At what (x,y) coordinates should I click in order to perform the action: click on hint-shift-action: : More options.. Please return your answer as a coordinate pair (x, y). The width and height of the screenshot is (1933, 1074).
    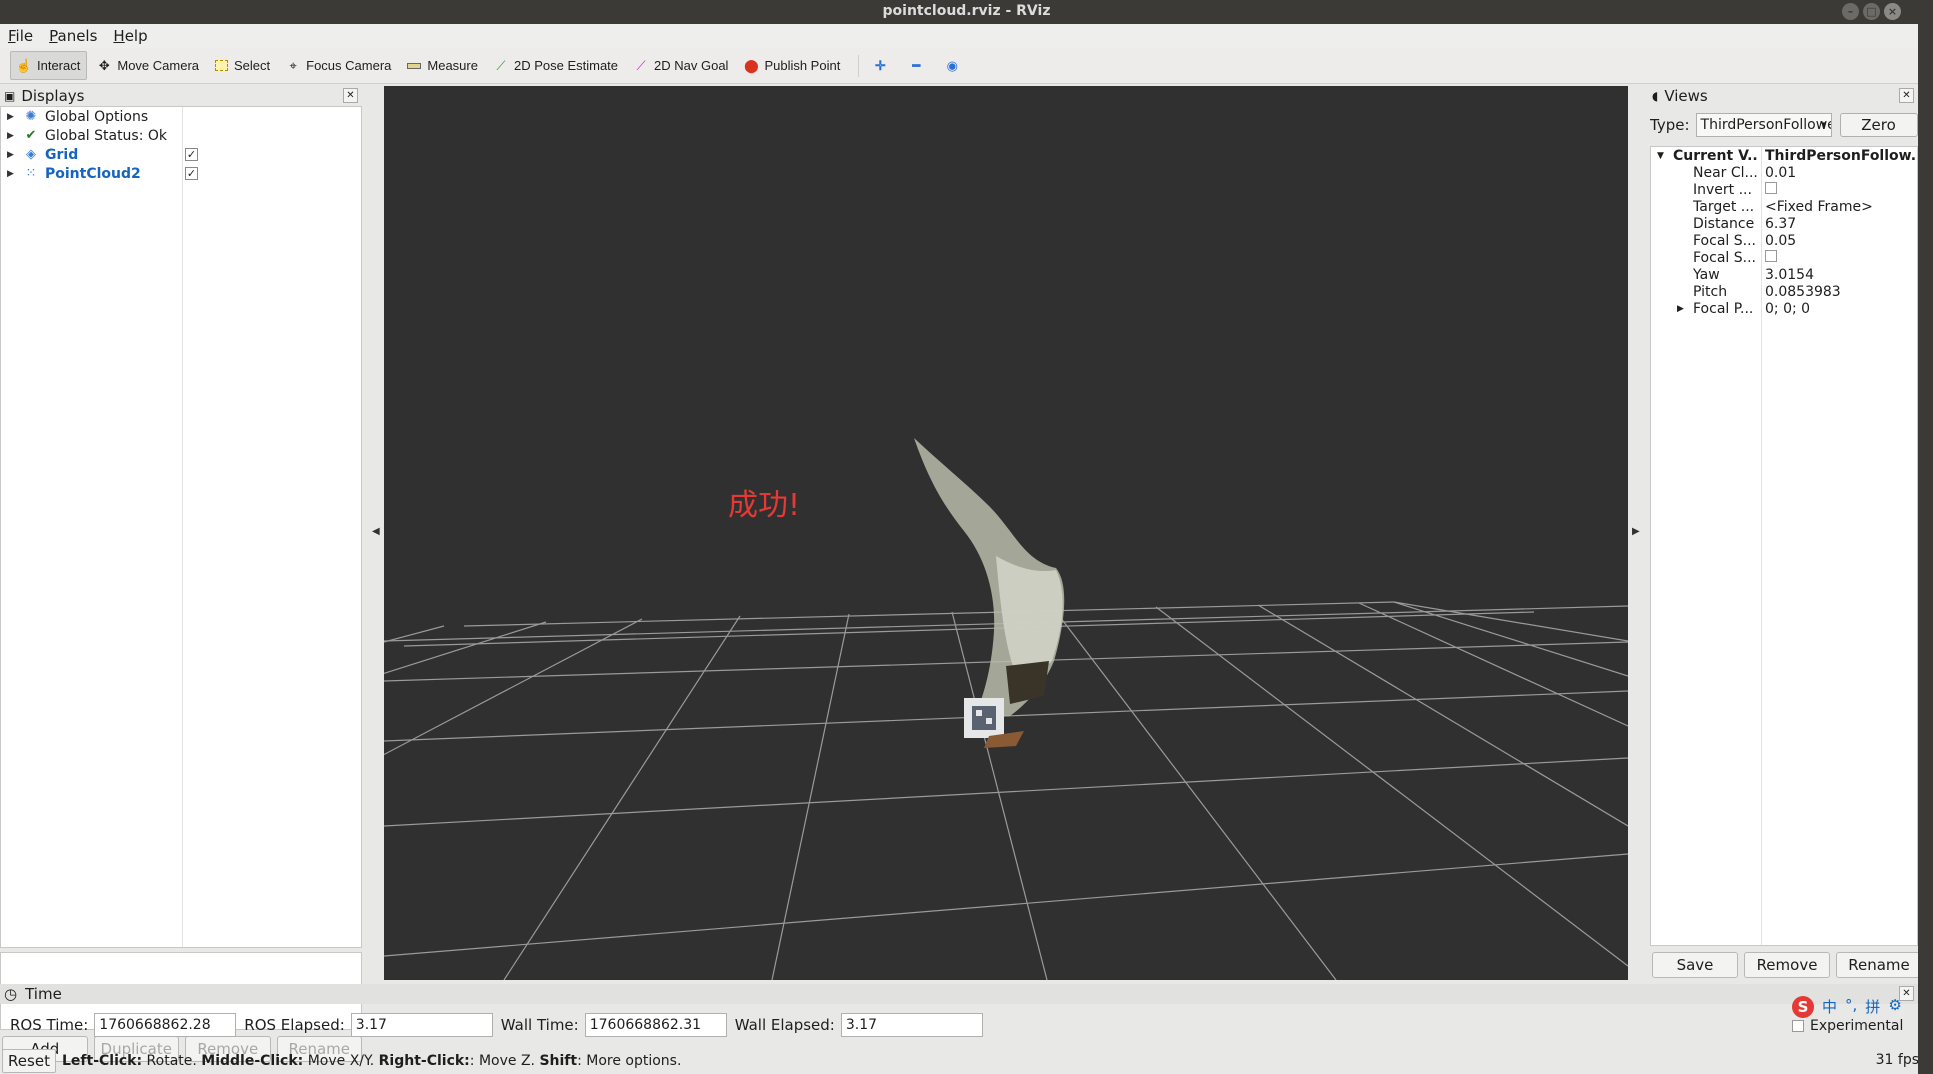
    Looking at the image, I should click on (629, 1061).